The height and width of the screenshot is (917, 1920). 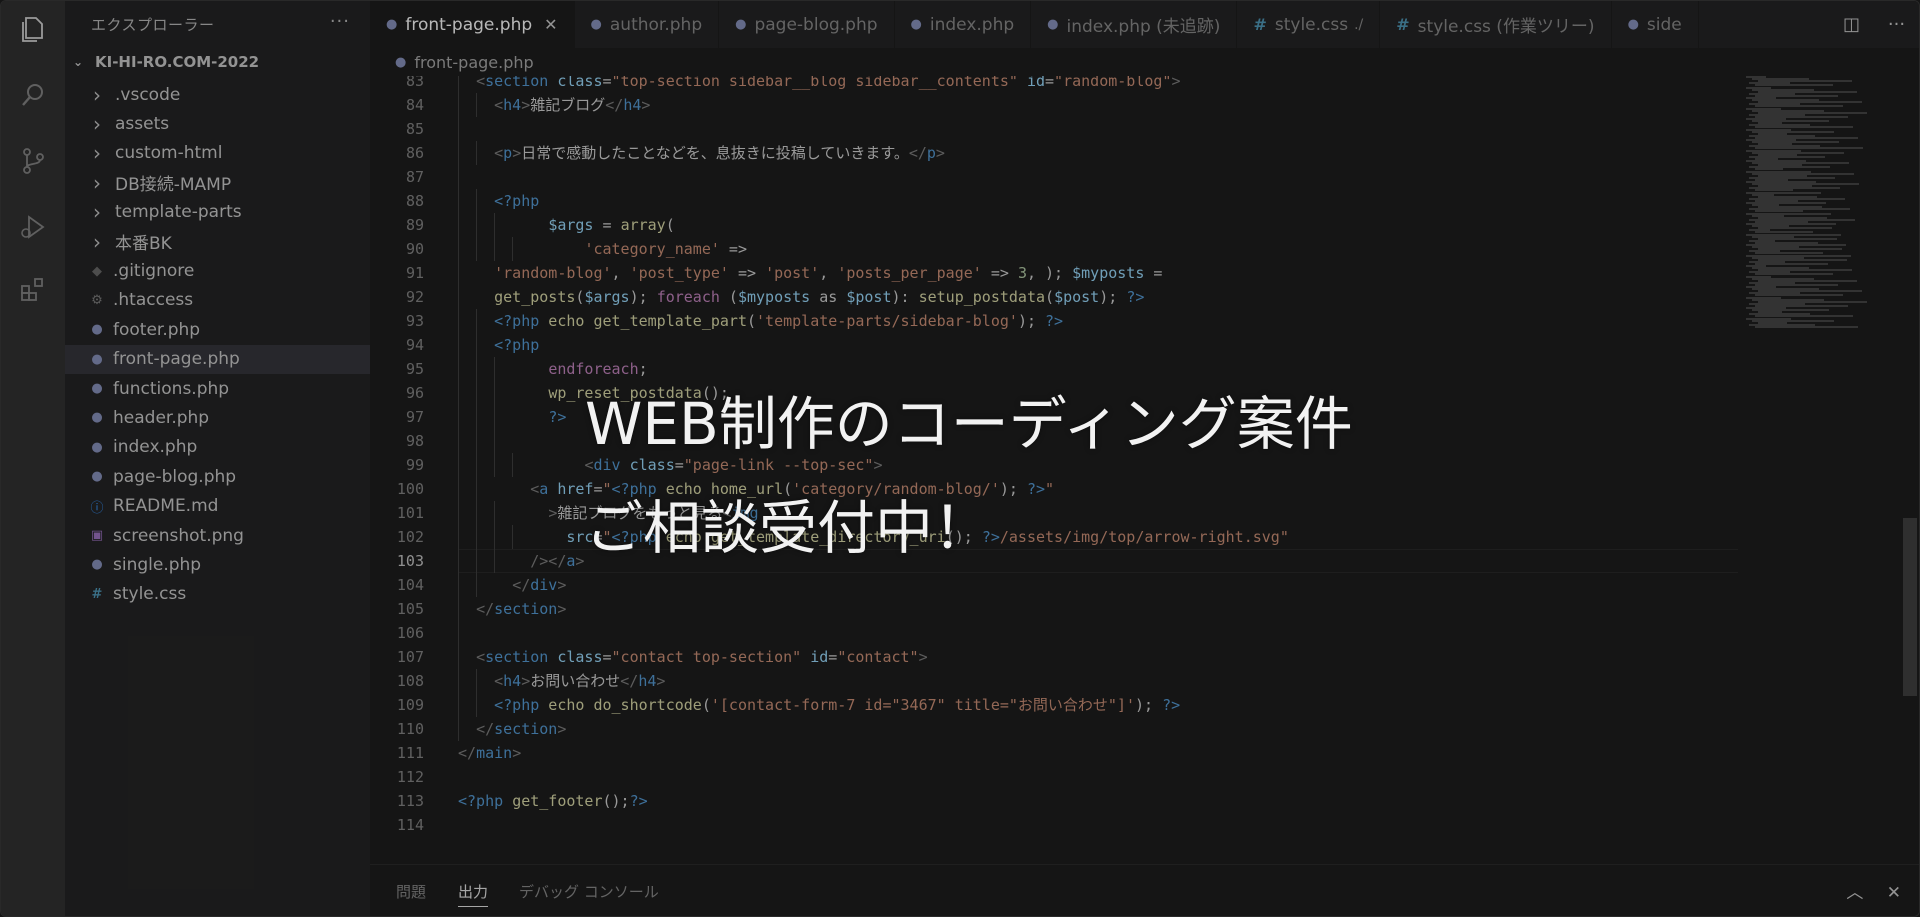 I want to click on breadcrumb-file: front-page.php, so click(x=473, y=62).